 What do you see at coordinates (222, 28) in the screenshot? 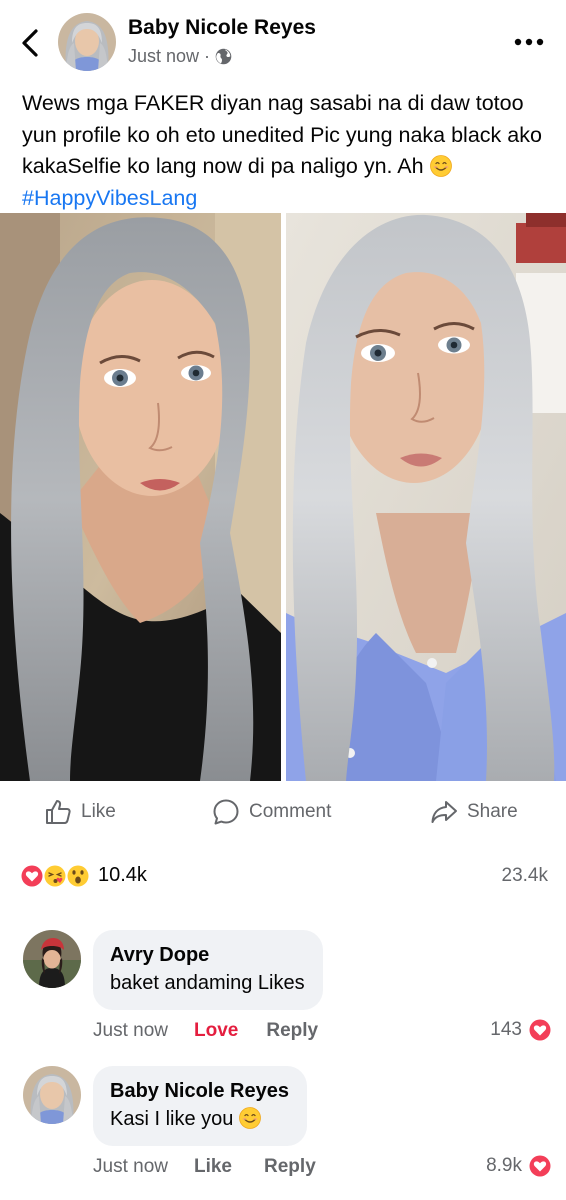
I see `author-name: Baby Nicole Reyes` at bounding box center [222, 28].